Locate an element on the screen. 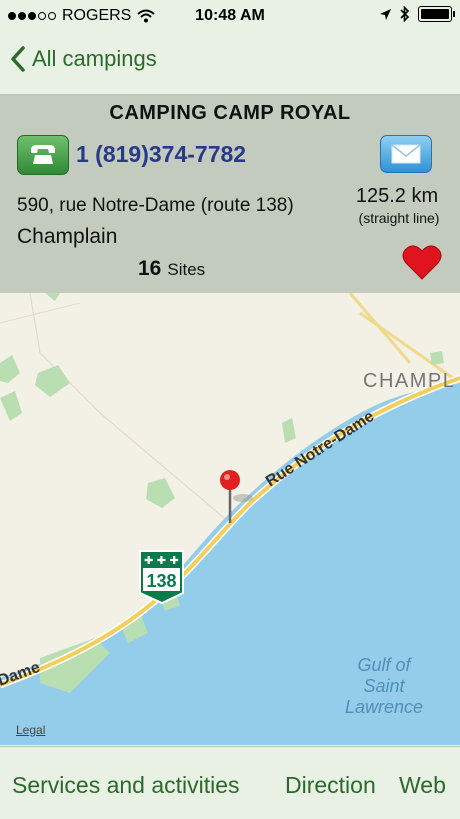 The width and height of the screenshot is (460, 819). distance-note: (straight line) is located at coordinates (399, 218).